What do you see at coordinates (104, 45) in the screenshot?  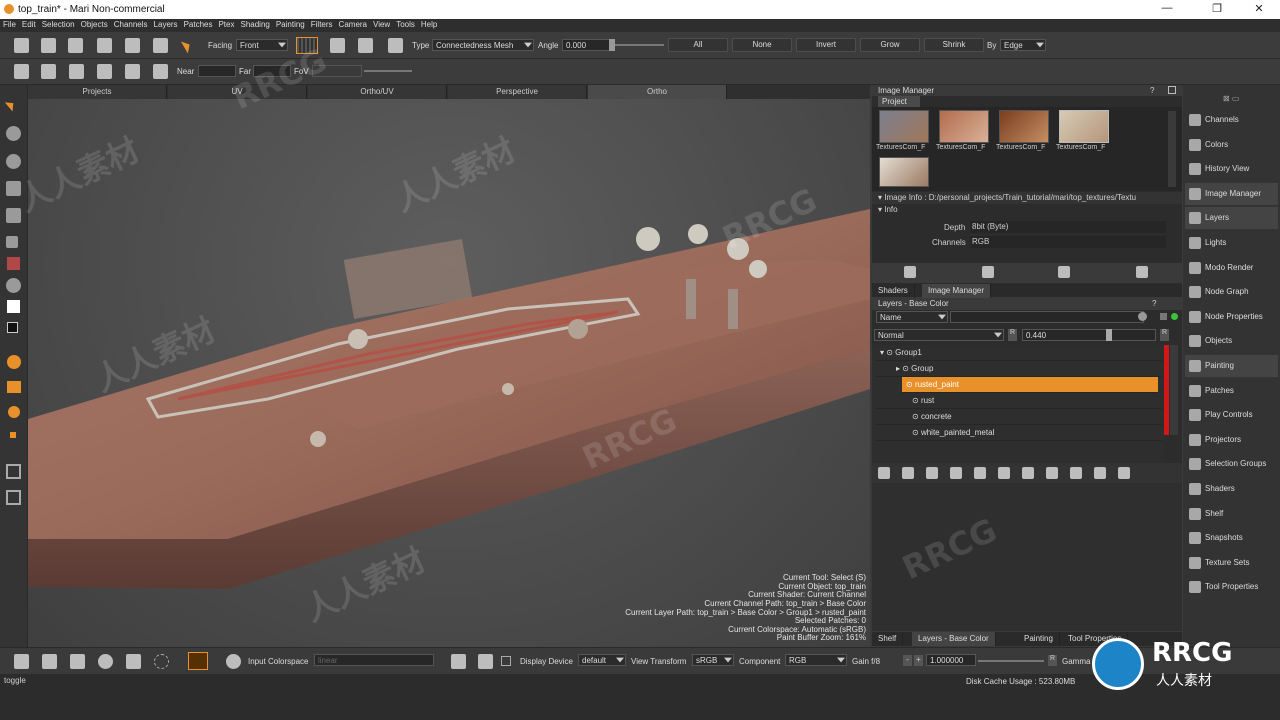 I see `archive-icon` at bounding box center [104, 45].